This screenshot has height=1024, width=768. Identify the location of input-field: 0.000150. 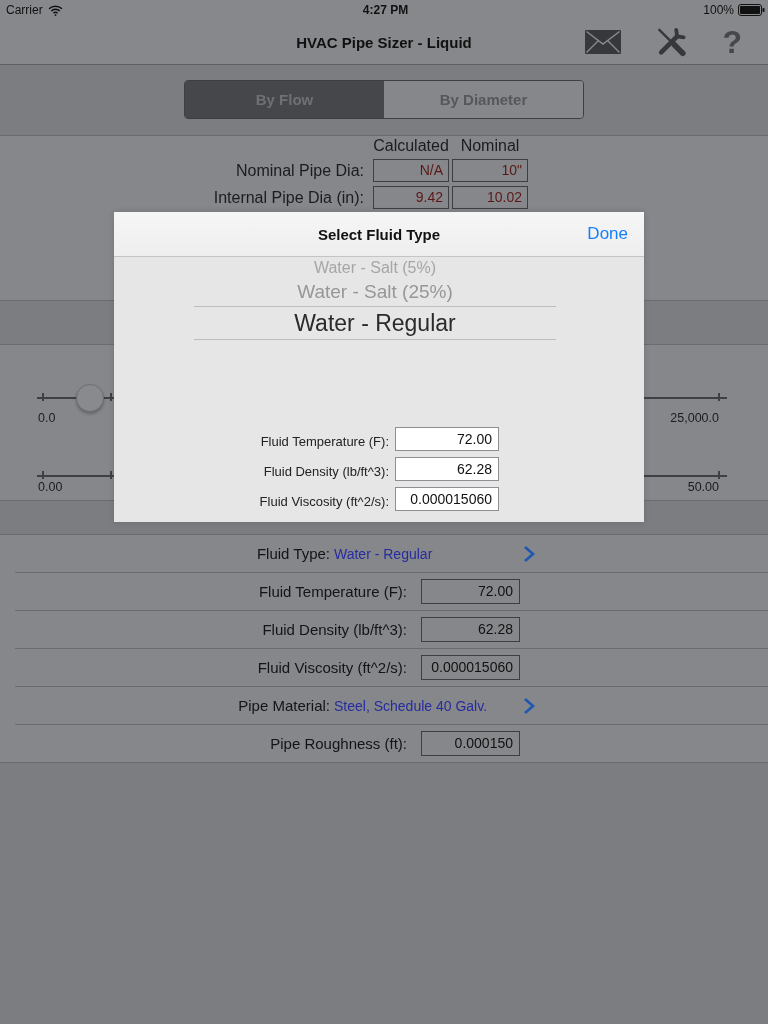
(470, 743).